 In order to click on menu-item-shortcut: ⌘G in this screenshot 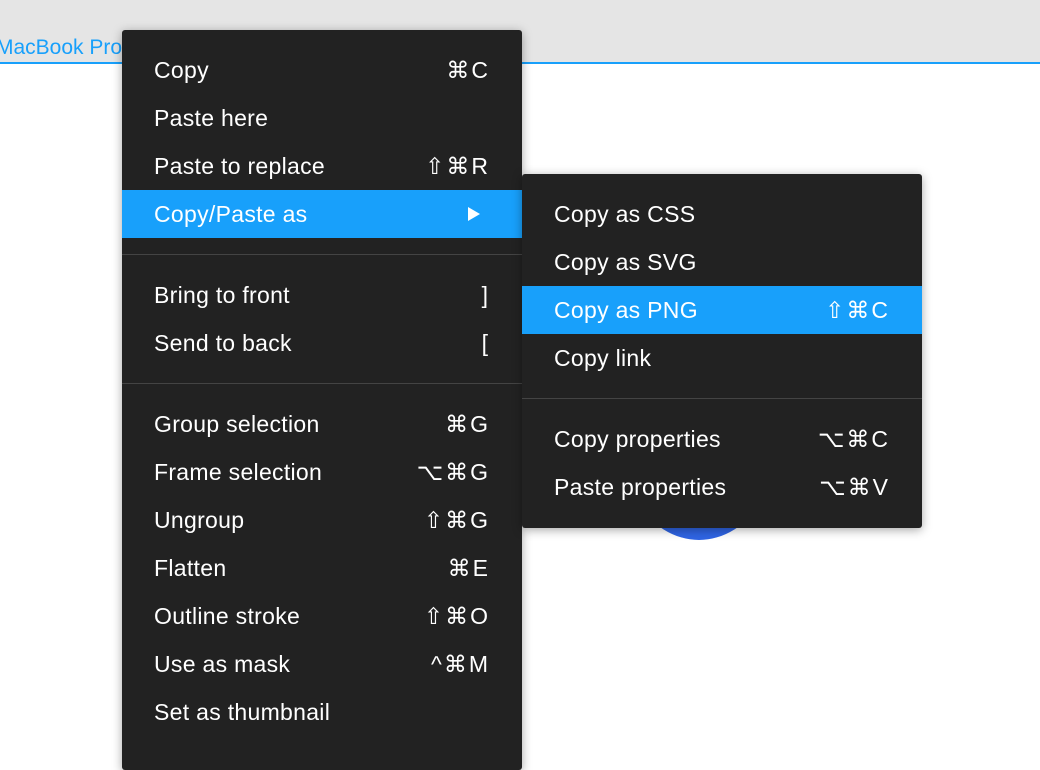, I will do `click(467, 423)`.